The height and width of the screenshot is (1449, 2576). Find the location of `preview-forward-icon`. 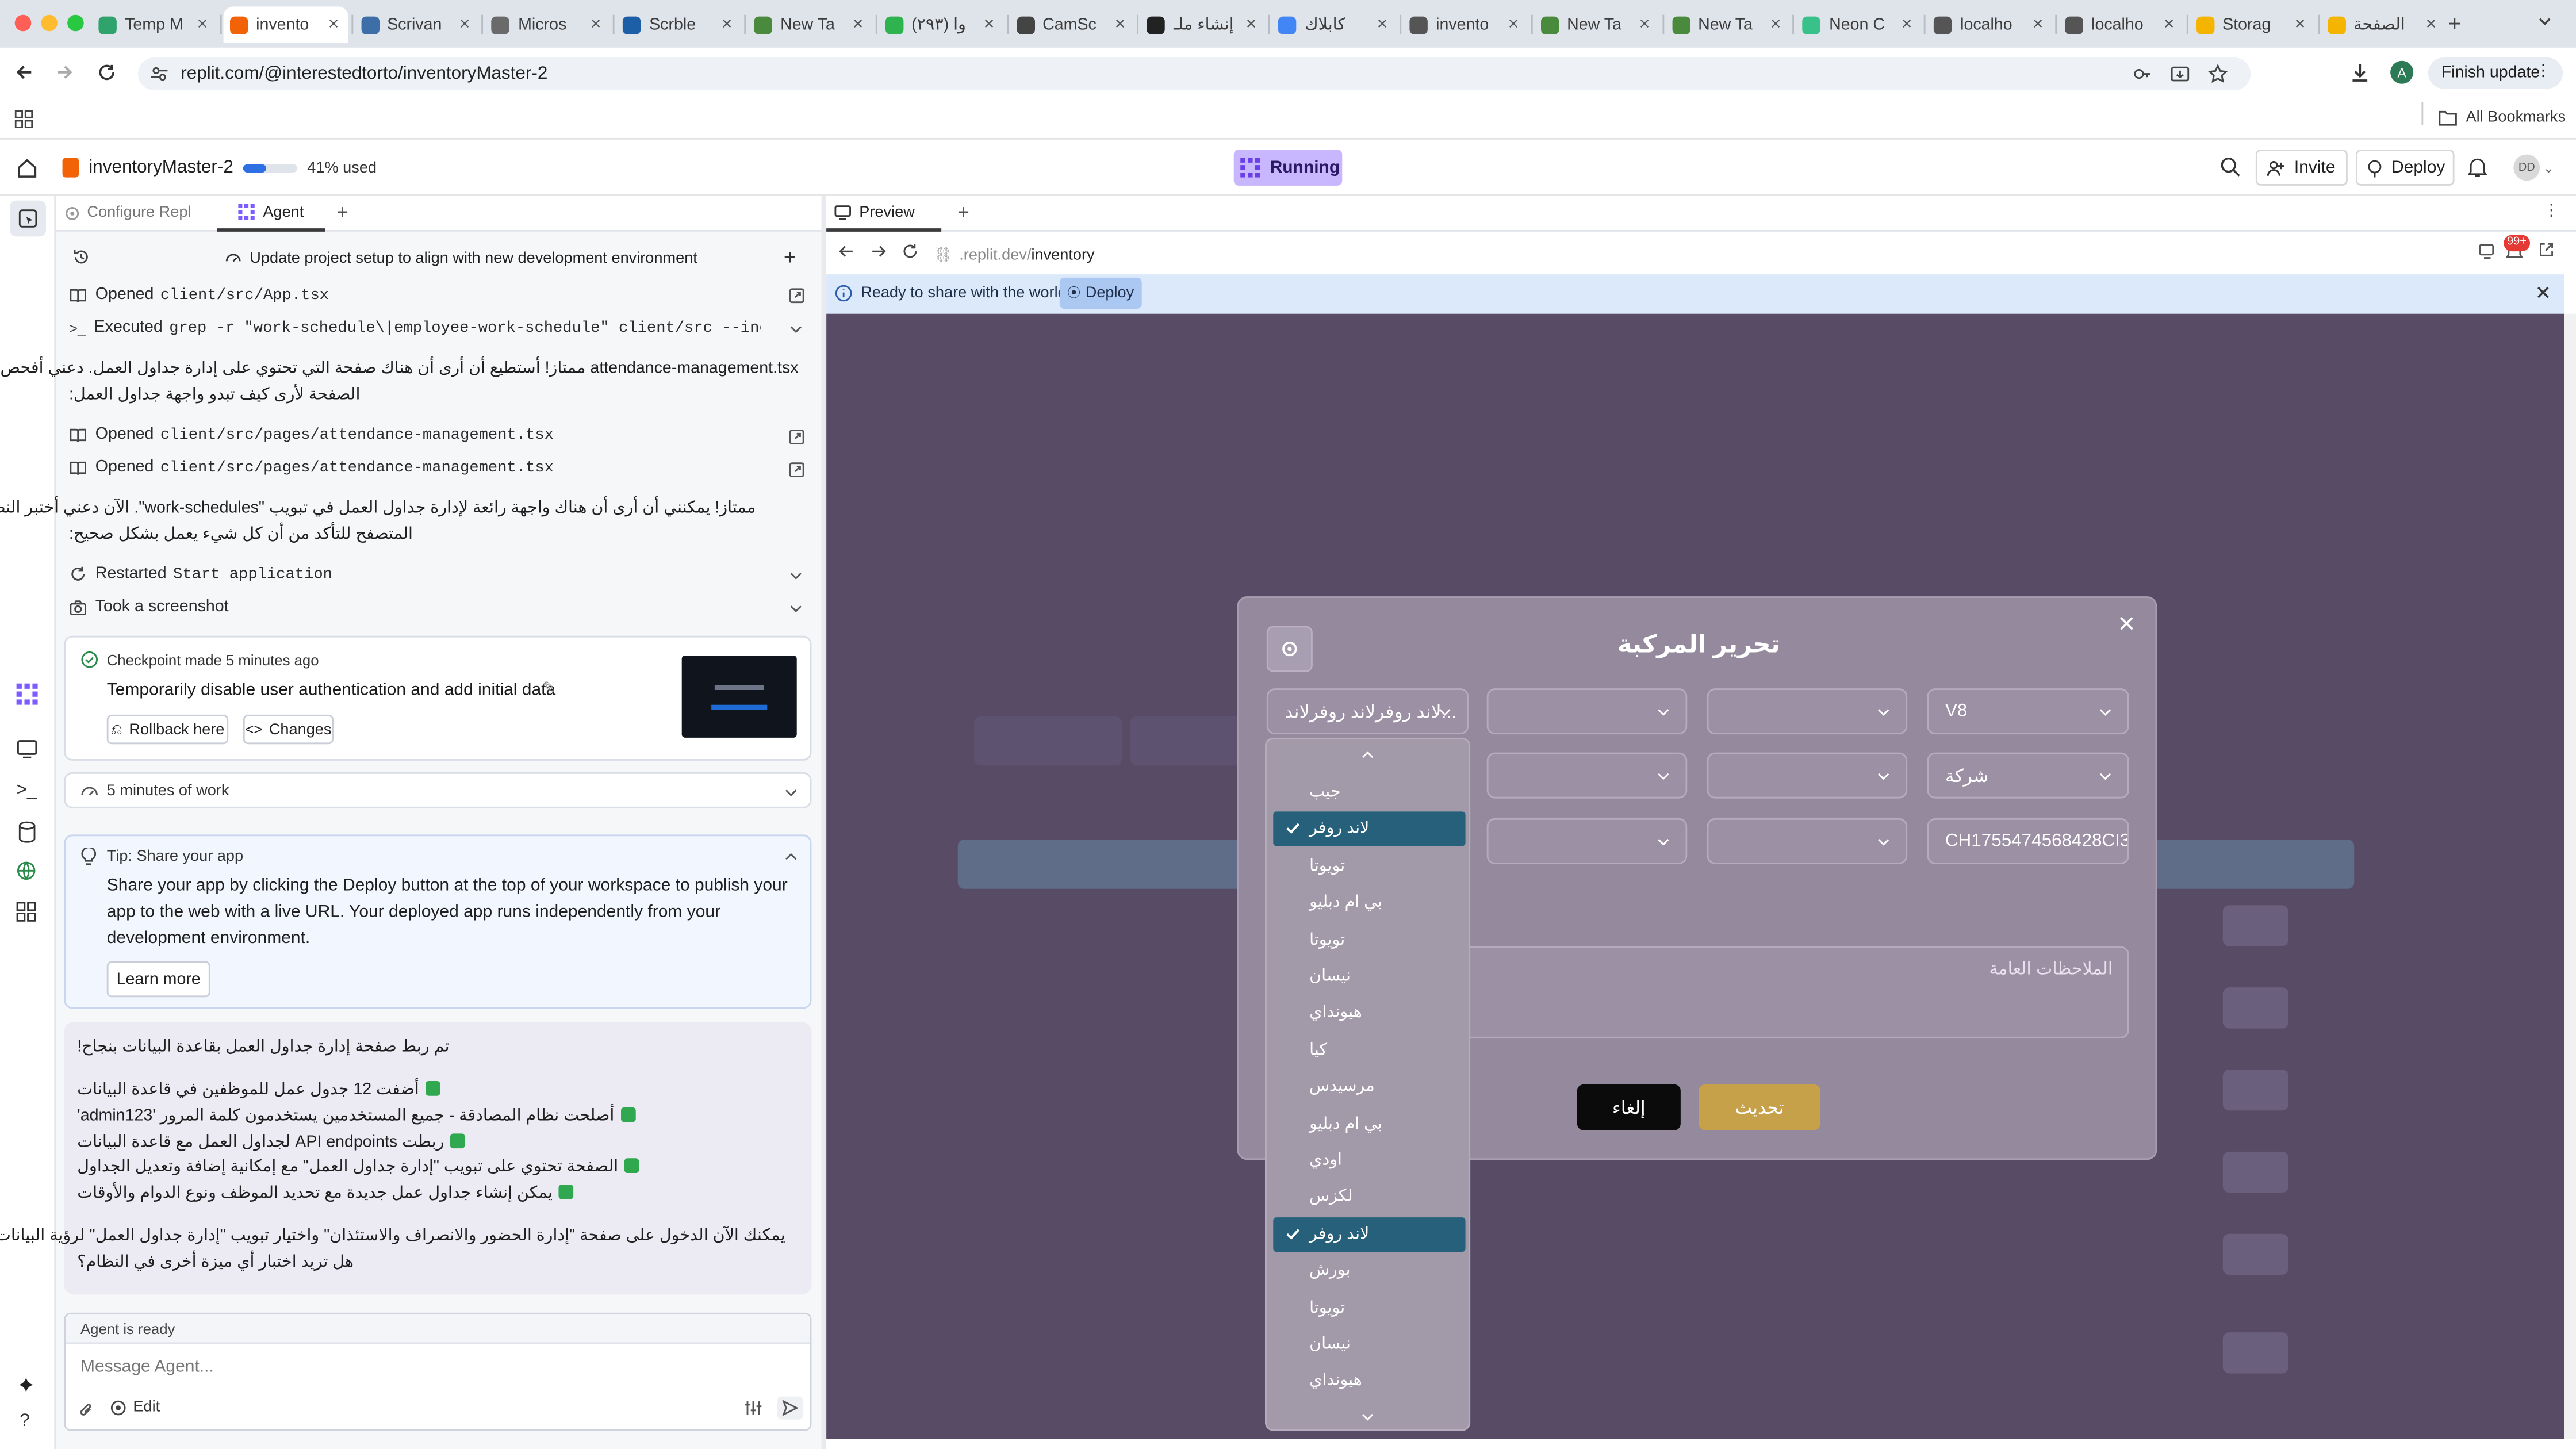

preview-forward-icon is located at coordinates (879, 251).